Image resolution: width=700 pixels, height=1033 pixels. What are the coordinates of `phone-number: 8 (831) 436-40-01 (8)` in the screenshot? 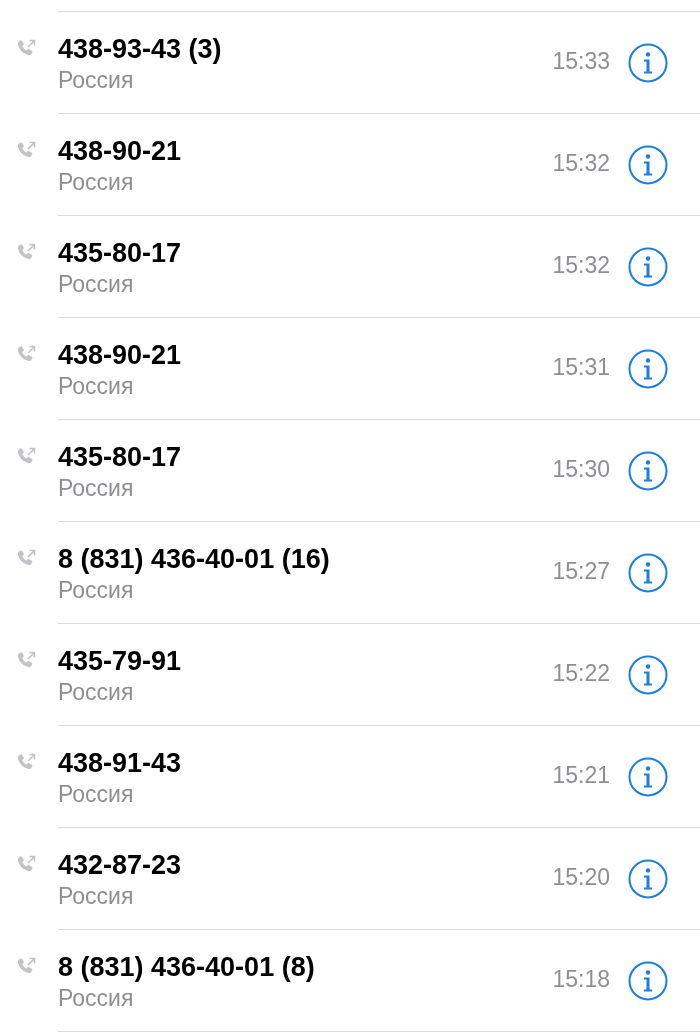 It's located at (187, 967).